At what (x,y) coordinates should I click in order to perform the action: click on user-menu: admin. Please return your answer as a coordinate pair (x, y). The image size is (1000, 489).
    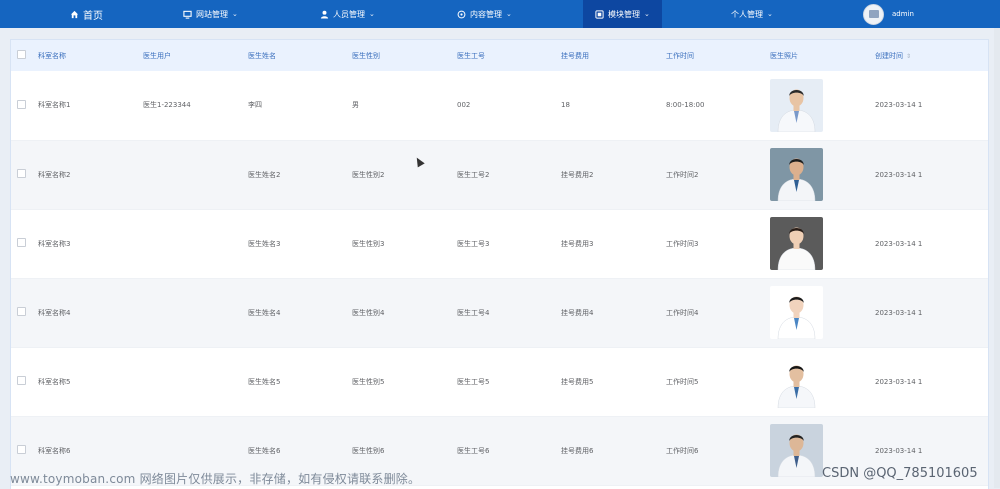
    Looking at the image, I should click on (888, 14).